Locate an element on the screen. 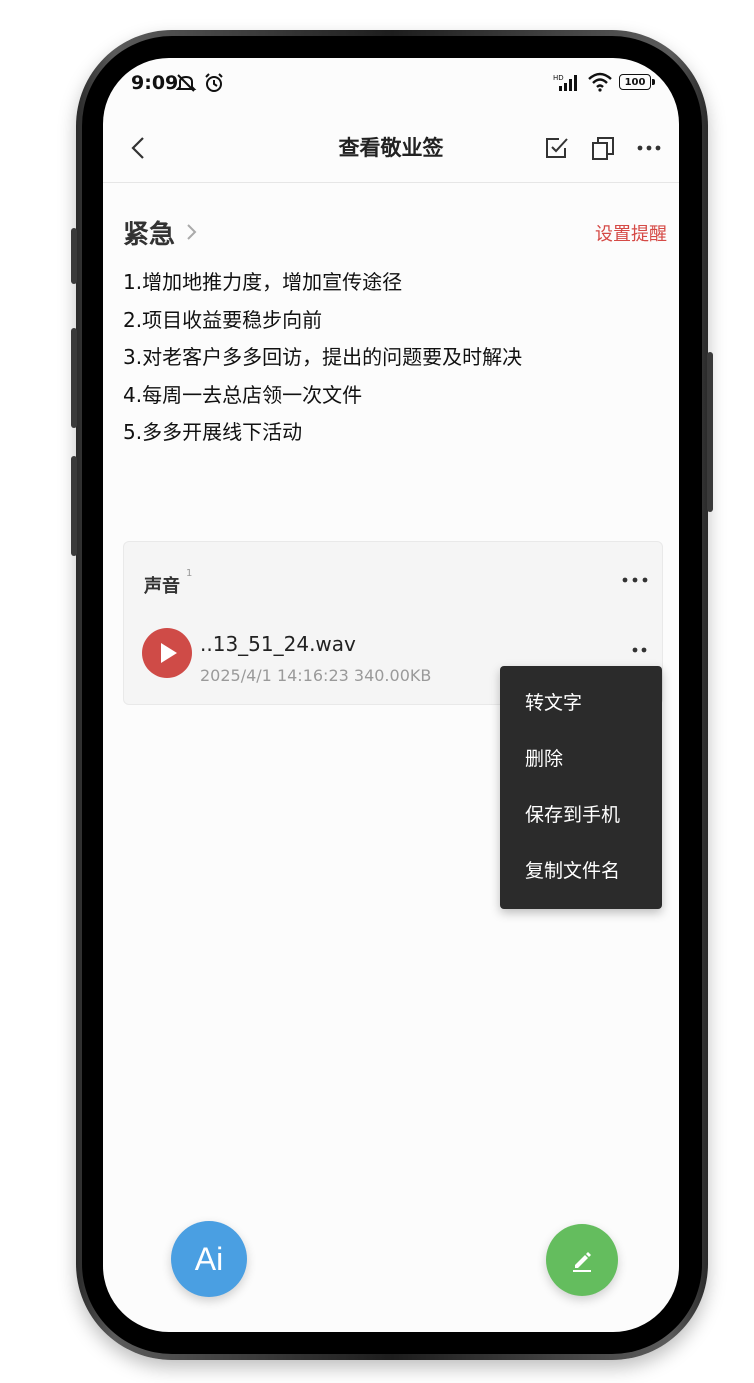 The width and height of the screenshot is (754, 1383). battery-icon: 100 is located at coordinates (637, 82).